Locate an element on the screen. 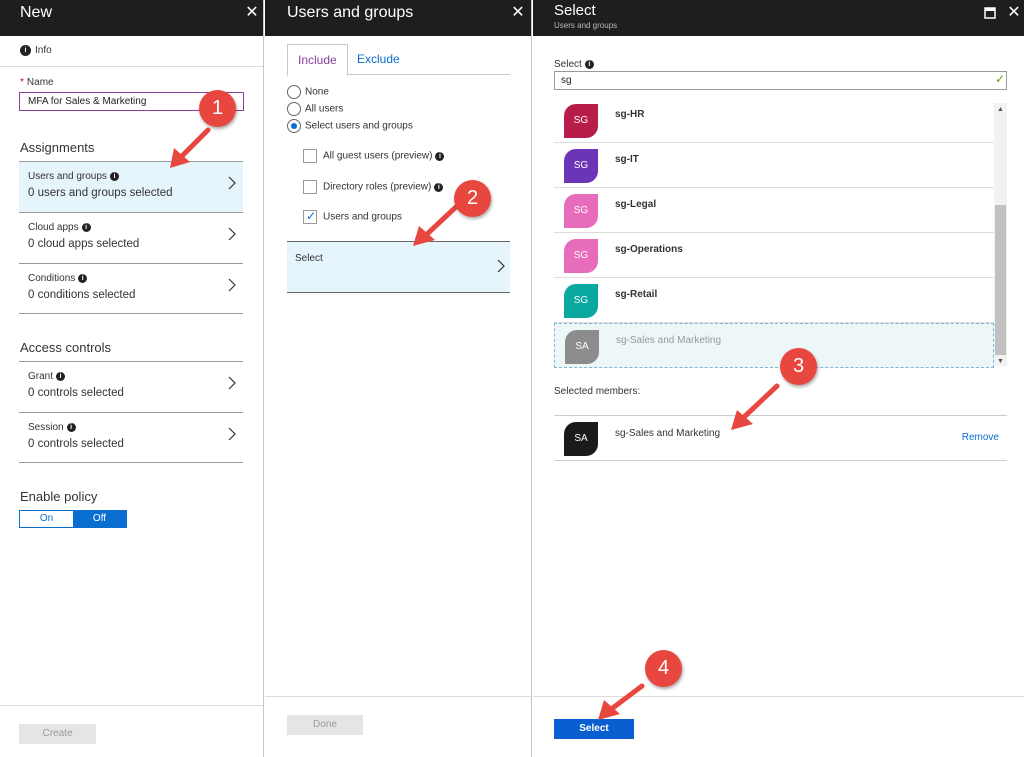  step-badge-3: 3 is located at coordinates (798, 366).